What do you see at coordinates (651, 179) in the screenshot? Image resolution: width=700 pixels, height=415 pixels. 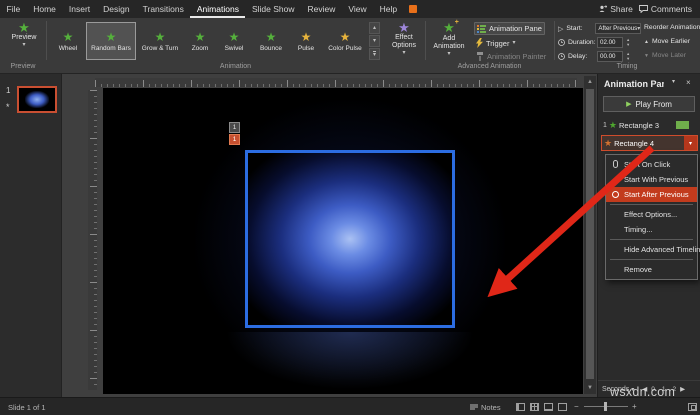 I see `menu-item-start-with-previous: Start With Previous` at bounding box center [651, 179].